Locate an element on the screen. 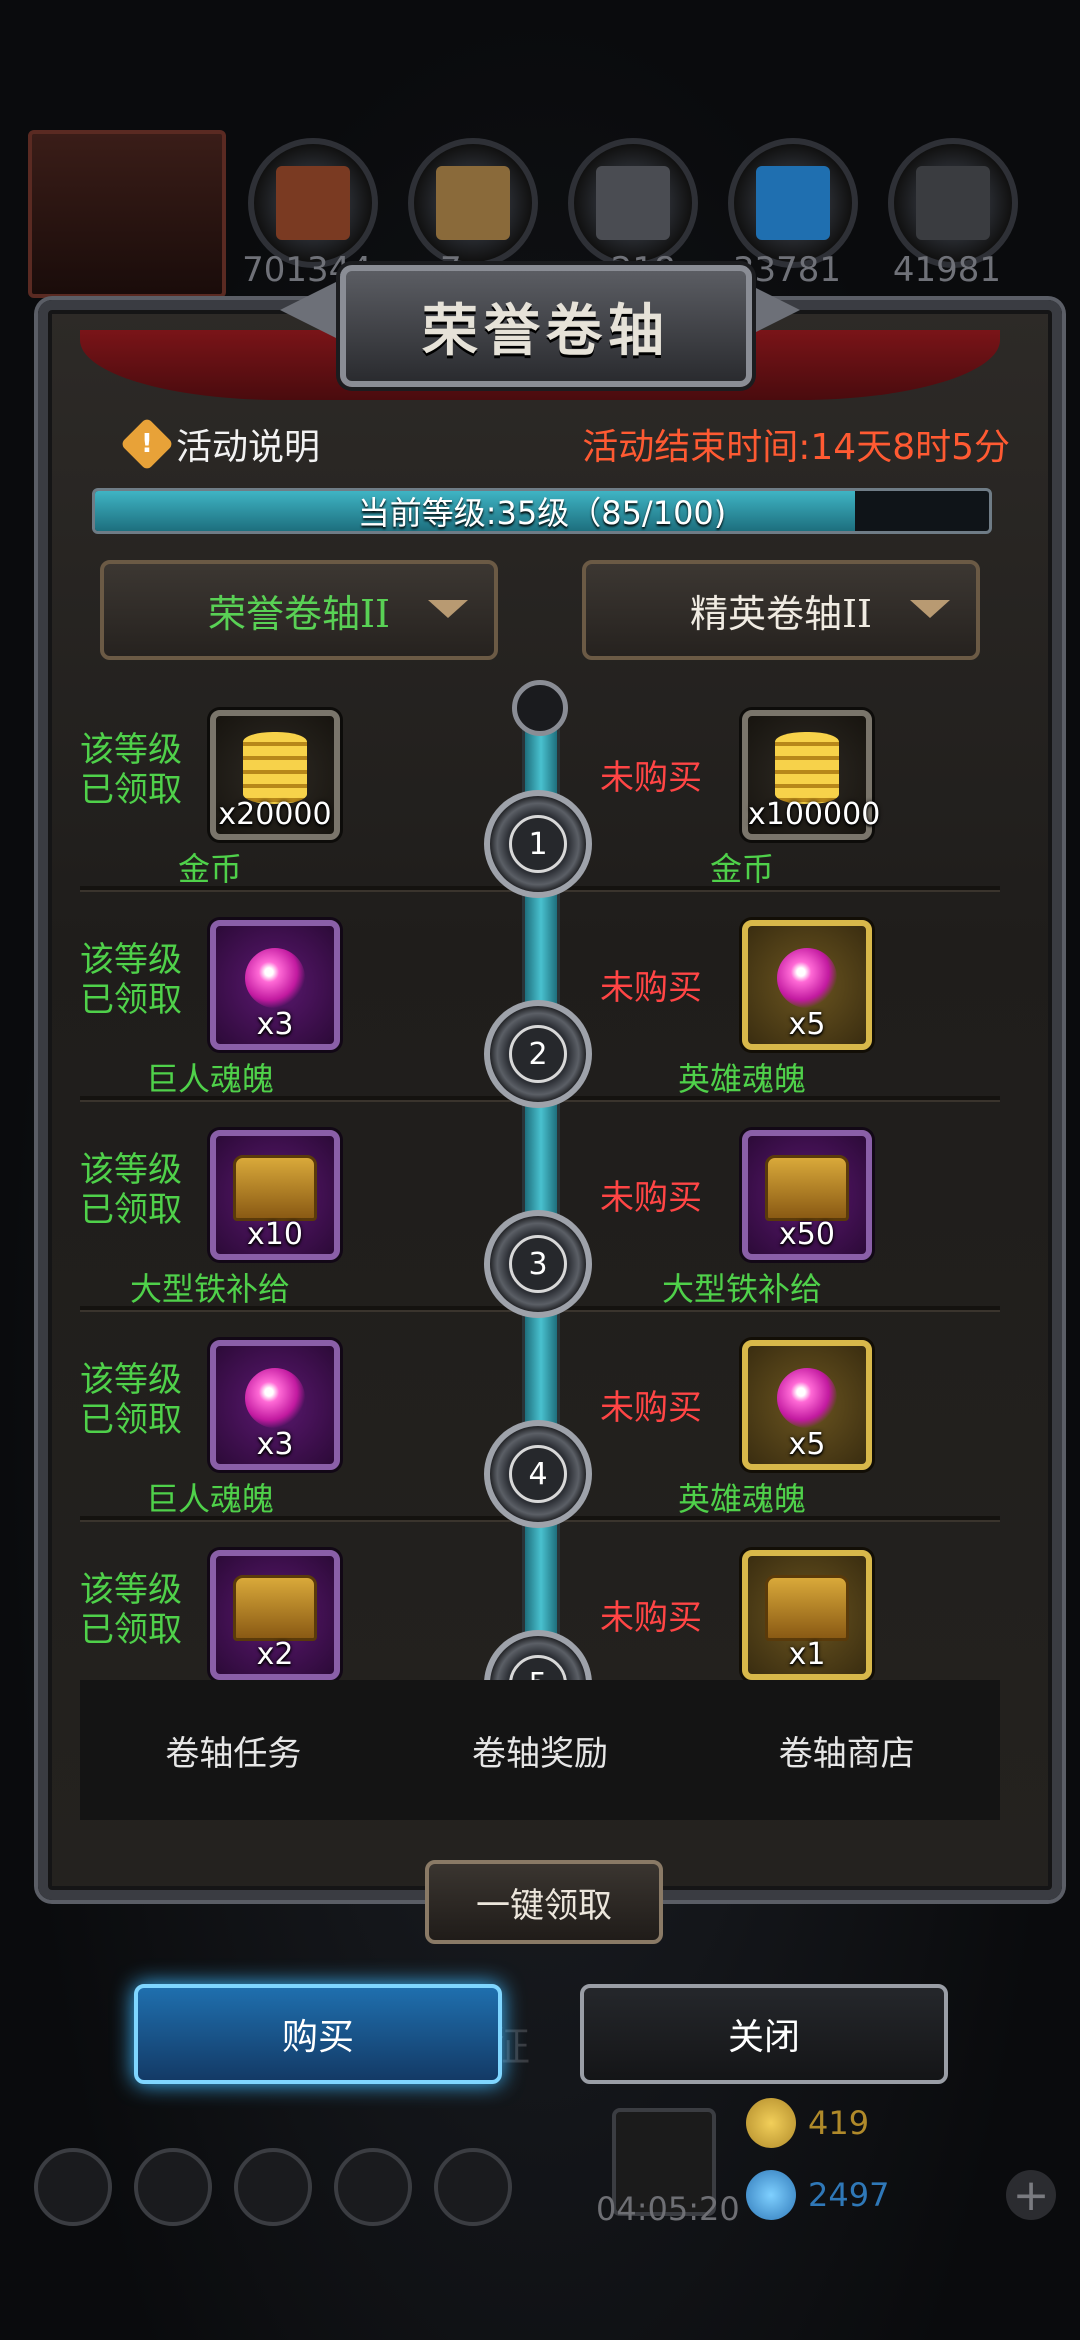 This screenshot has width=1080, height=2340. map-icon is located at coordinates (473, 2187).